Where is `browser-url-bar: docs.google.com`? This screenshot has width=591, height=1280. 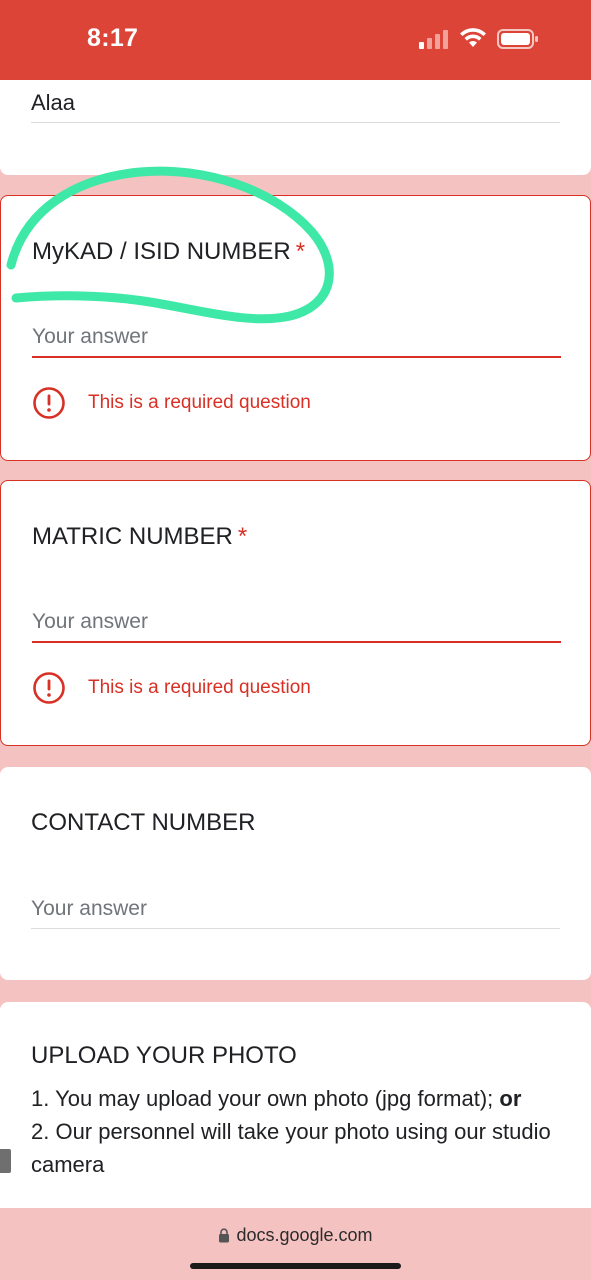 browser-url-bar: docs.google.com is located at coordinates (295, 1244).